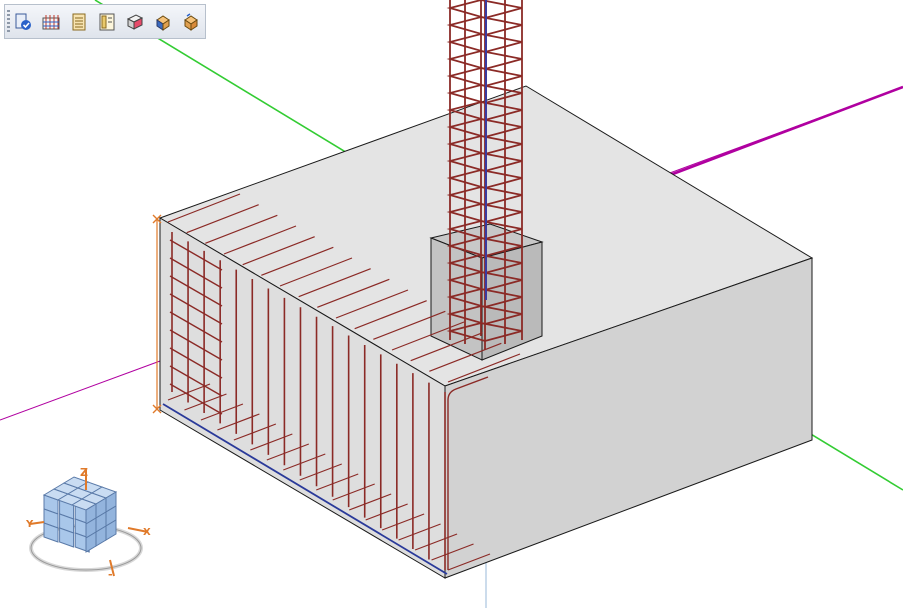 The image size is (903, 608). Describe the element at coordinates (29, 524) in the screenshot. I see `axis-y-label: Y` at that location.